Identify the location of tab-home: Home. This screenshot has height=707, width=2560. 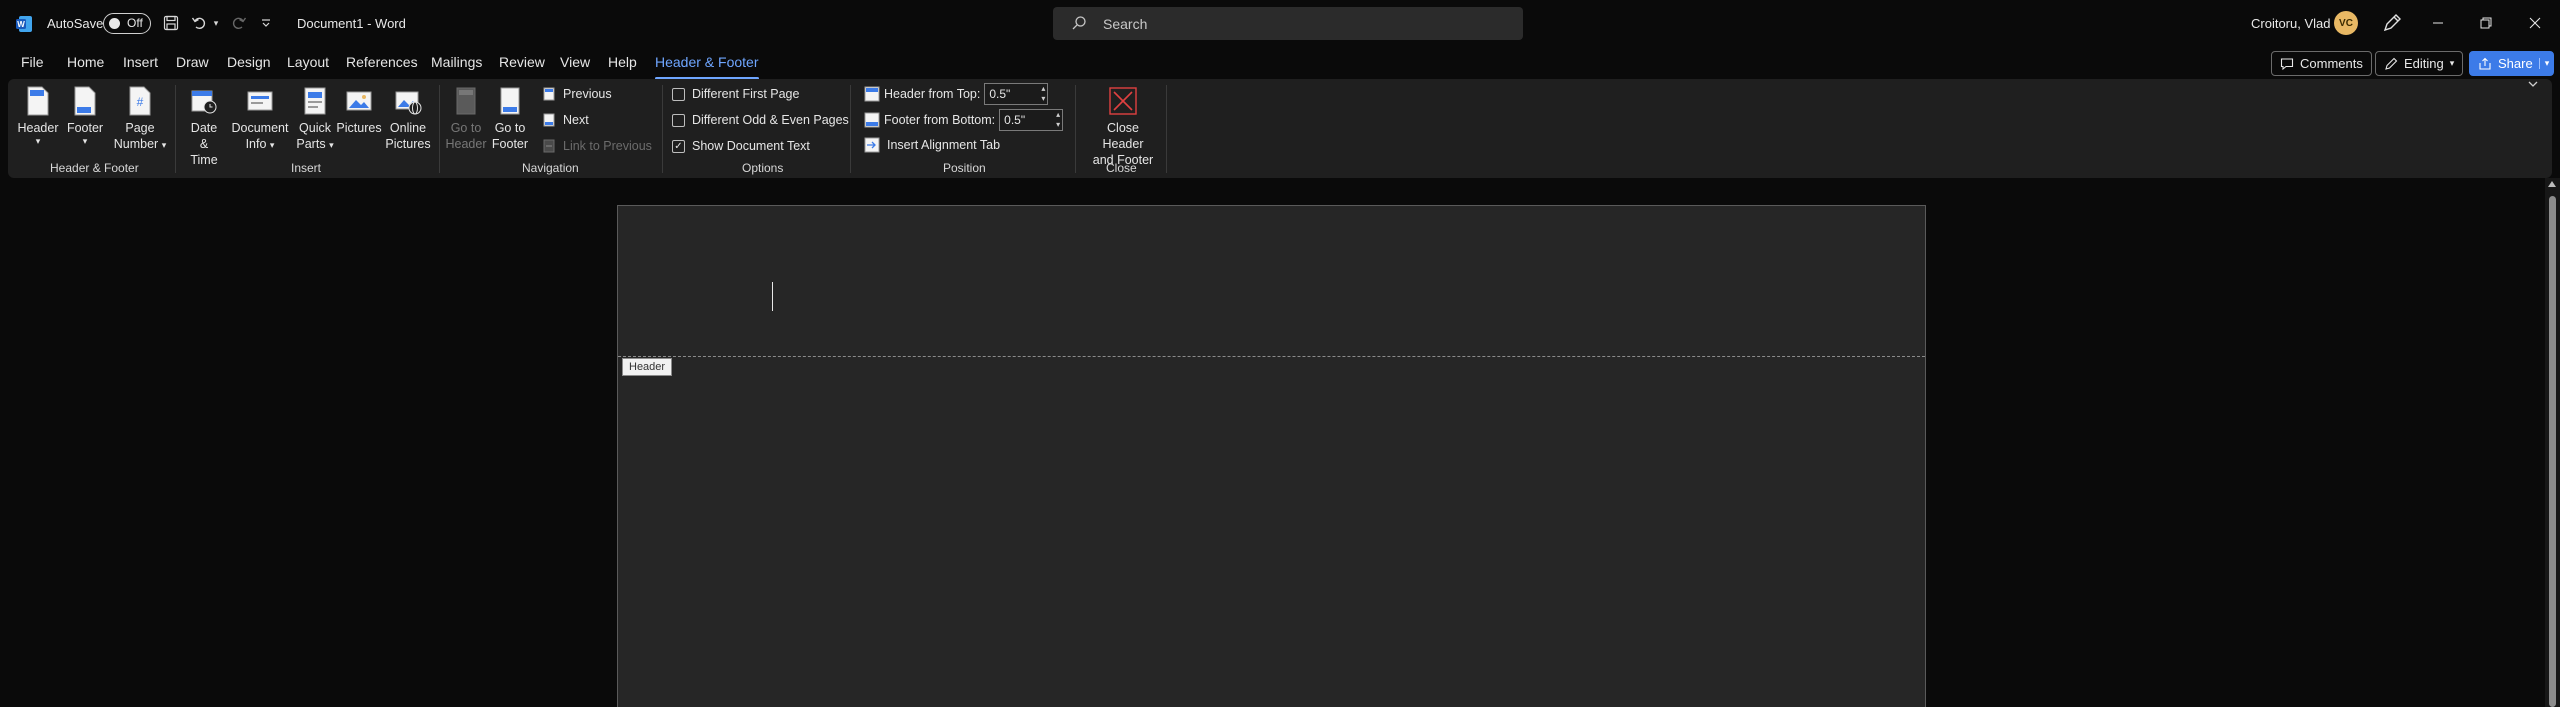
(85, 62).